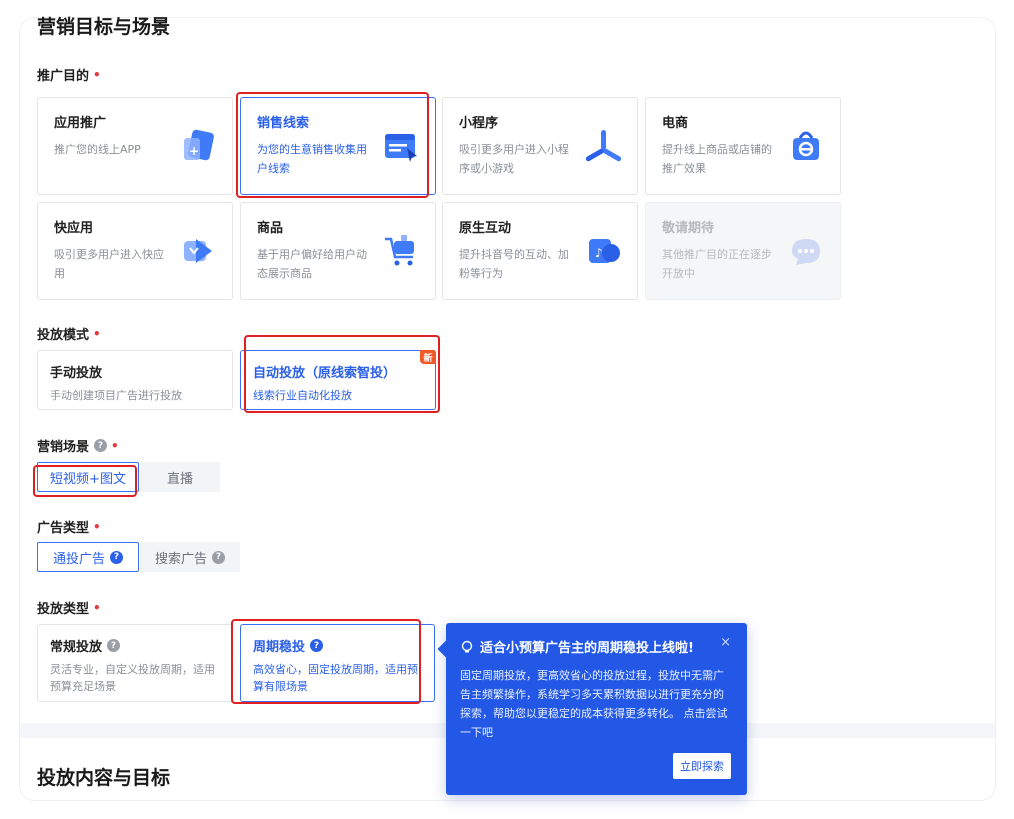  I want to click on coming-soon-icon, so click(806, 252).